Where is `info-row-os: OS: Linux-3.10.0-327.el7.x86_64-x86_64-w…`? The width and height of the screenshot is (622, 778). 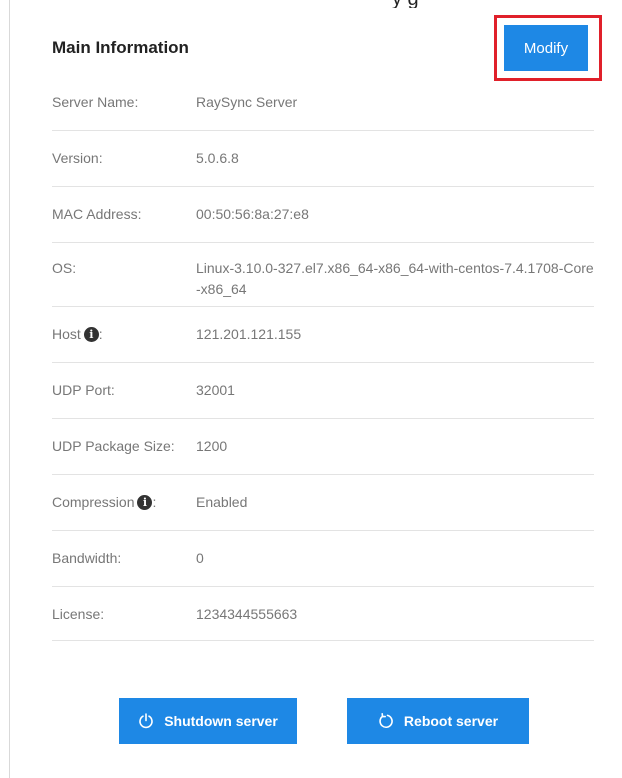 info-row-os: OS: Linux-3.10.0-327.el7.x86_64-x86_64-w… is located at coordinates (323, 275).